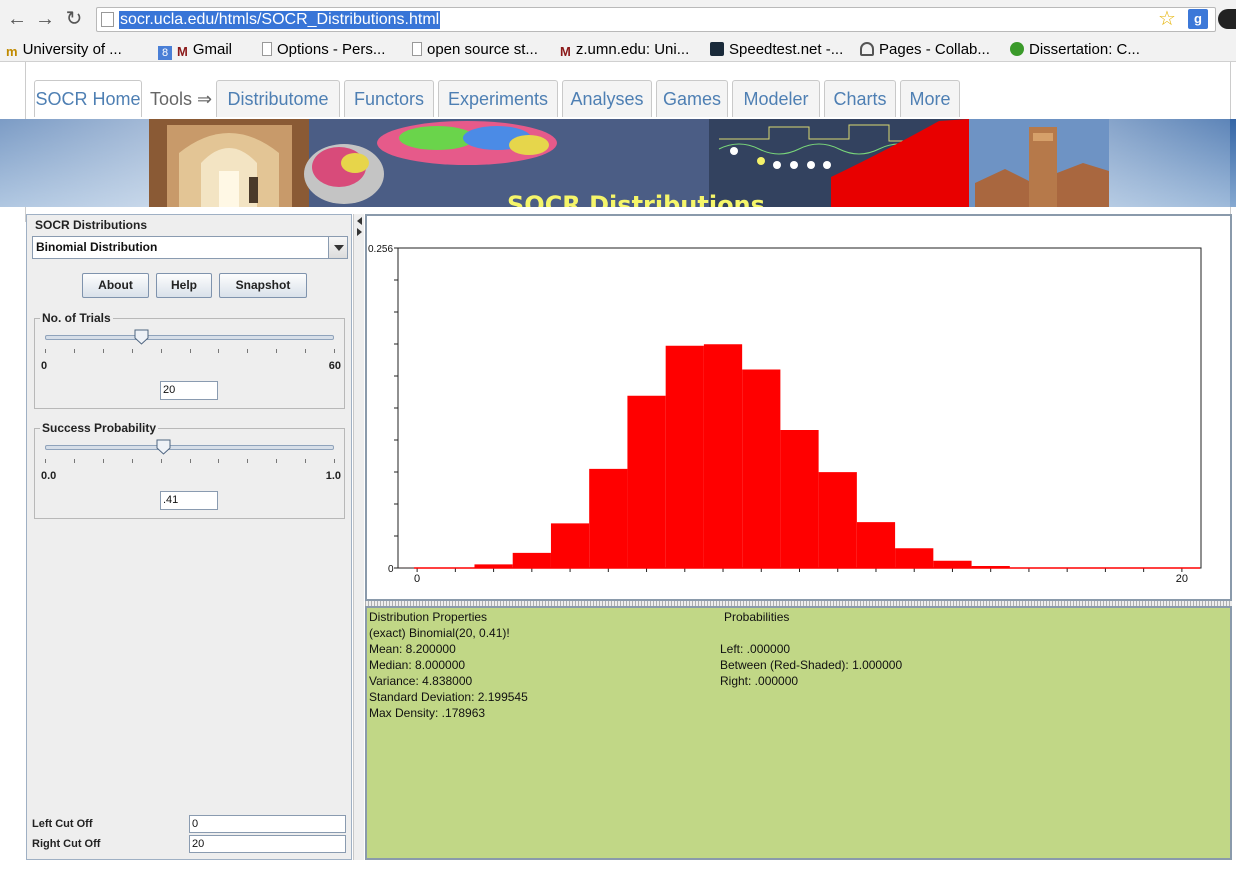 The width and height of the screenshot is (1236, 890). What do you see at coordinates (44, 366) in the screenshot?
I see `trials-min-label: 0` at bounding box center [44, 366].